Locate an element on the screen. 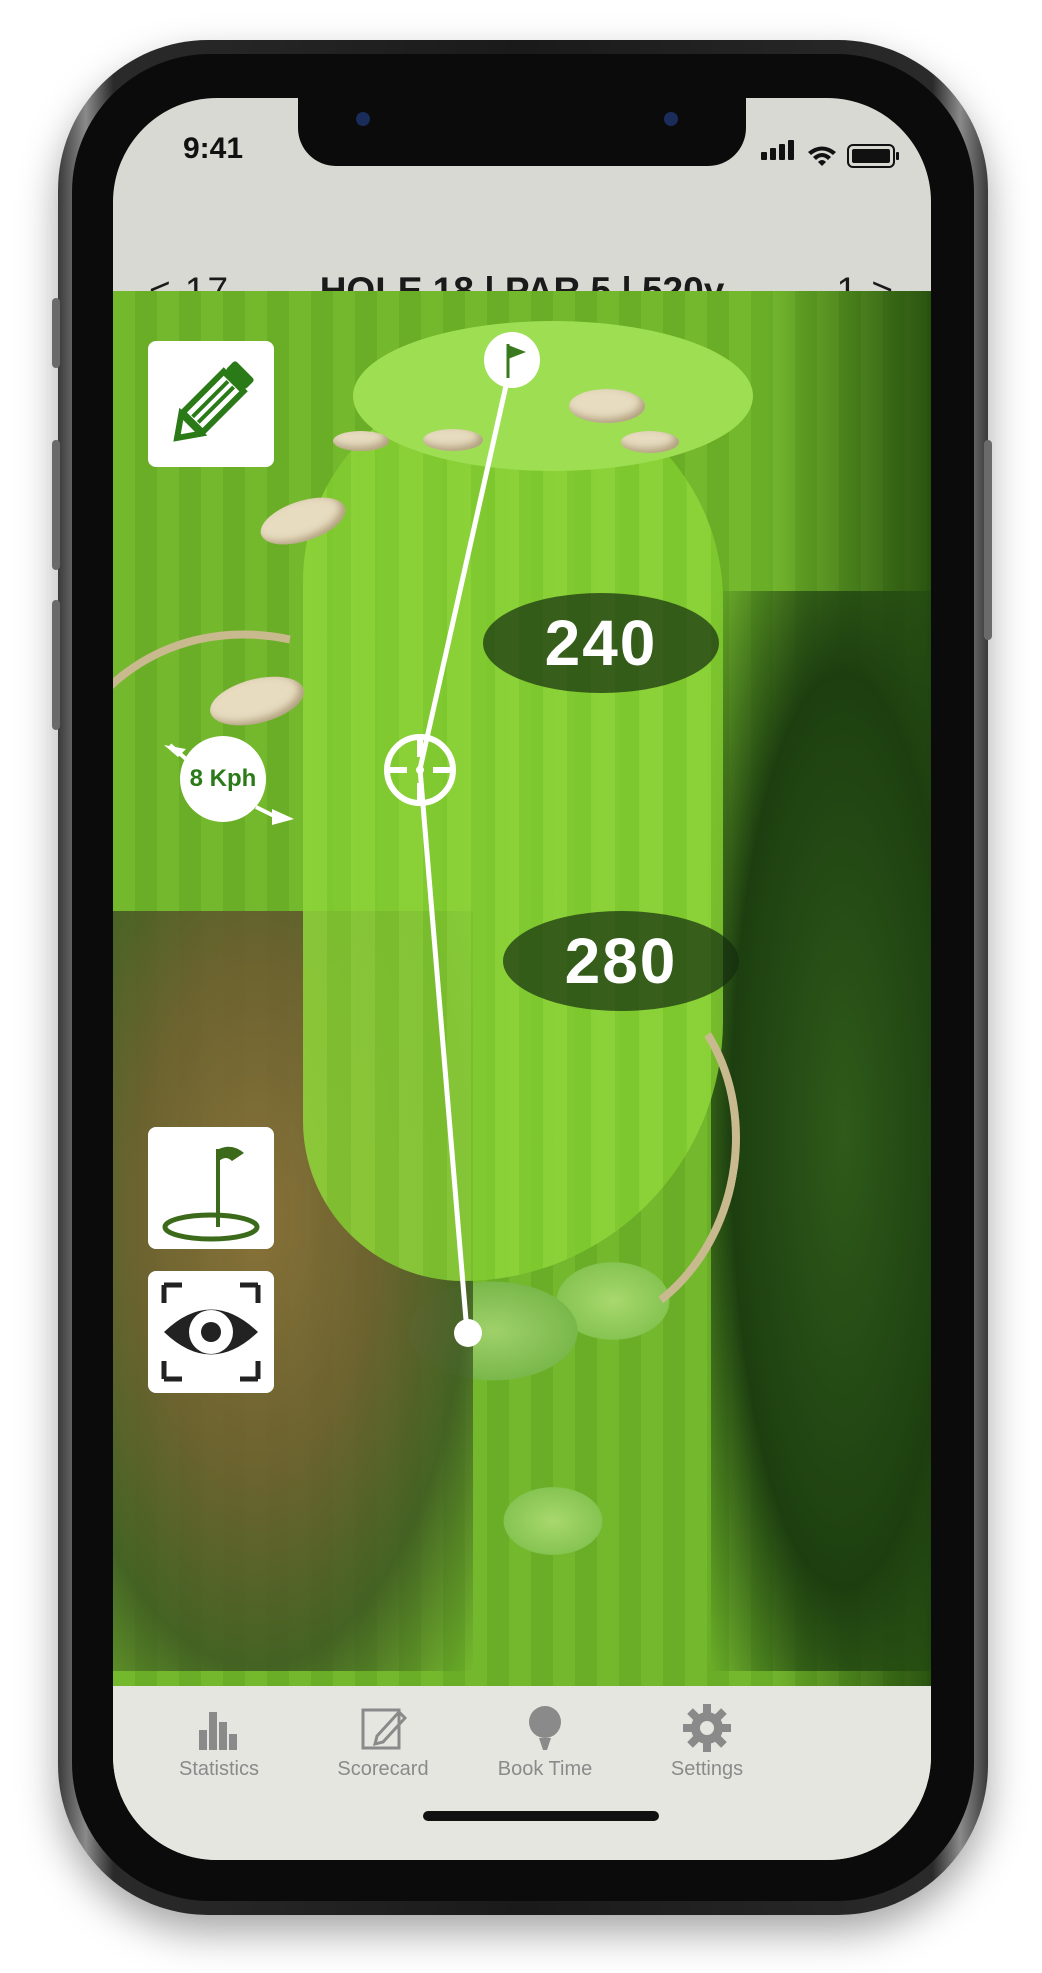  golf-ball-tee-icon is located at coordinates (545, 1728).